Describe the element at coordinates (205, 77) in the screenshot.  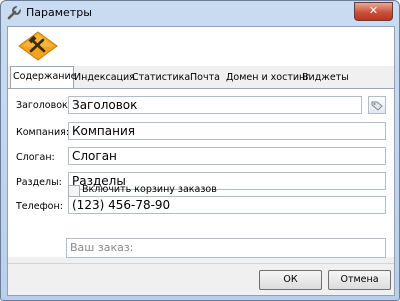
I see `tab-mail: Почта` at that location.